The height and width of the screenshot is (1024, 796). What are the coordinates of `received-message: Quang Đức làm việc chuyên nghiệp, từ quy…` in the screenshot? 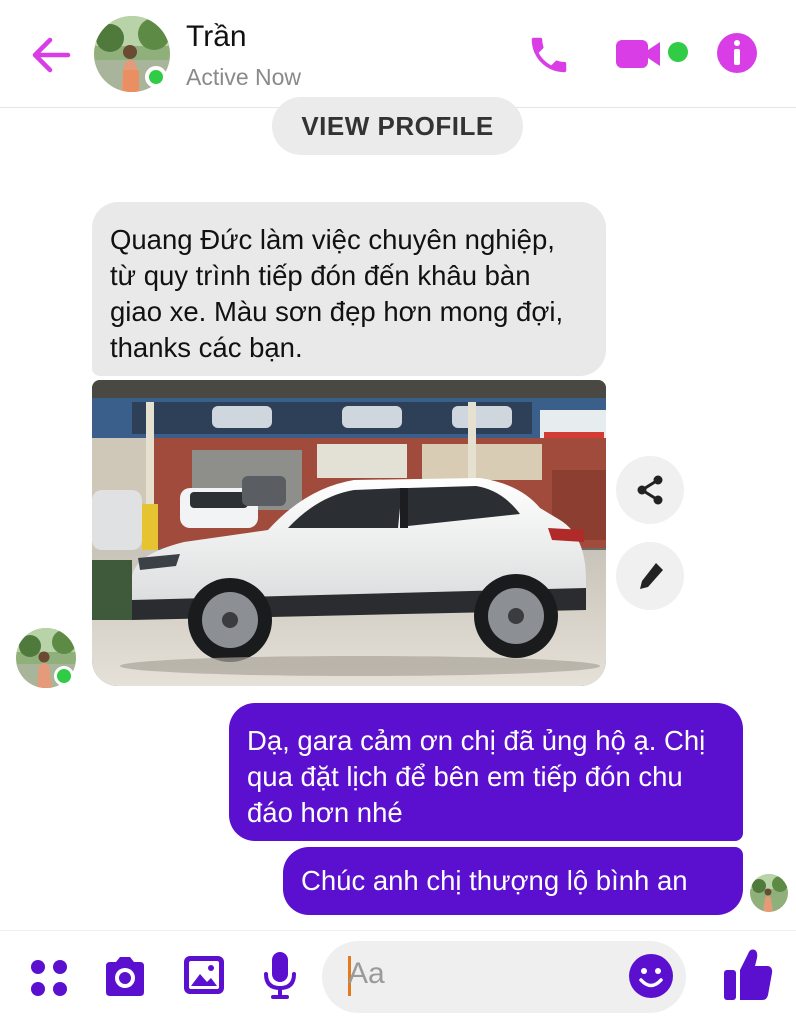 It's located at (349, 289).